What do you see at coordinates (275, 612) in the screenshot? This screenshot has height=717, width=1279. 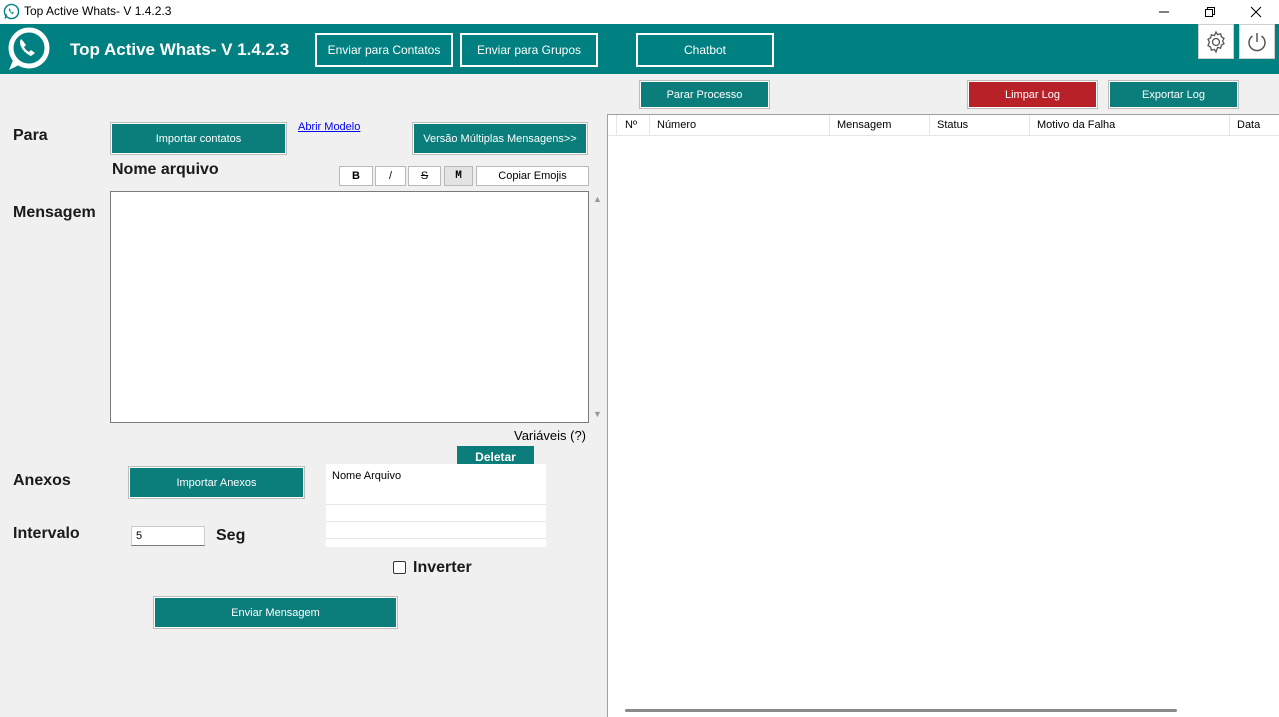 I see `send-message-button: Enviar Mensagem` at bounding box center [275, 612].